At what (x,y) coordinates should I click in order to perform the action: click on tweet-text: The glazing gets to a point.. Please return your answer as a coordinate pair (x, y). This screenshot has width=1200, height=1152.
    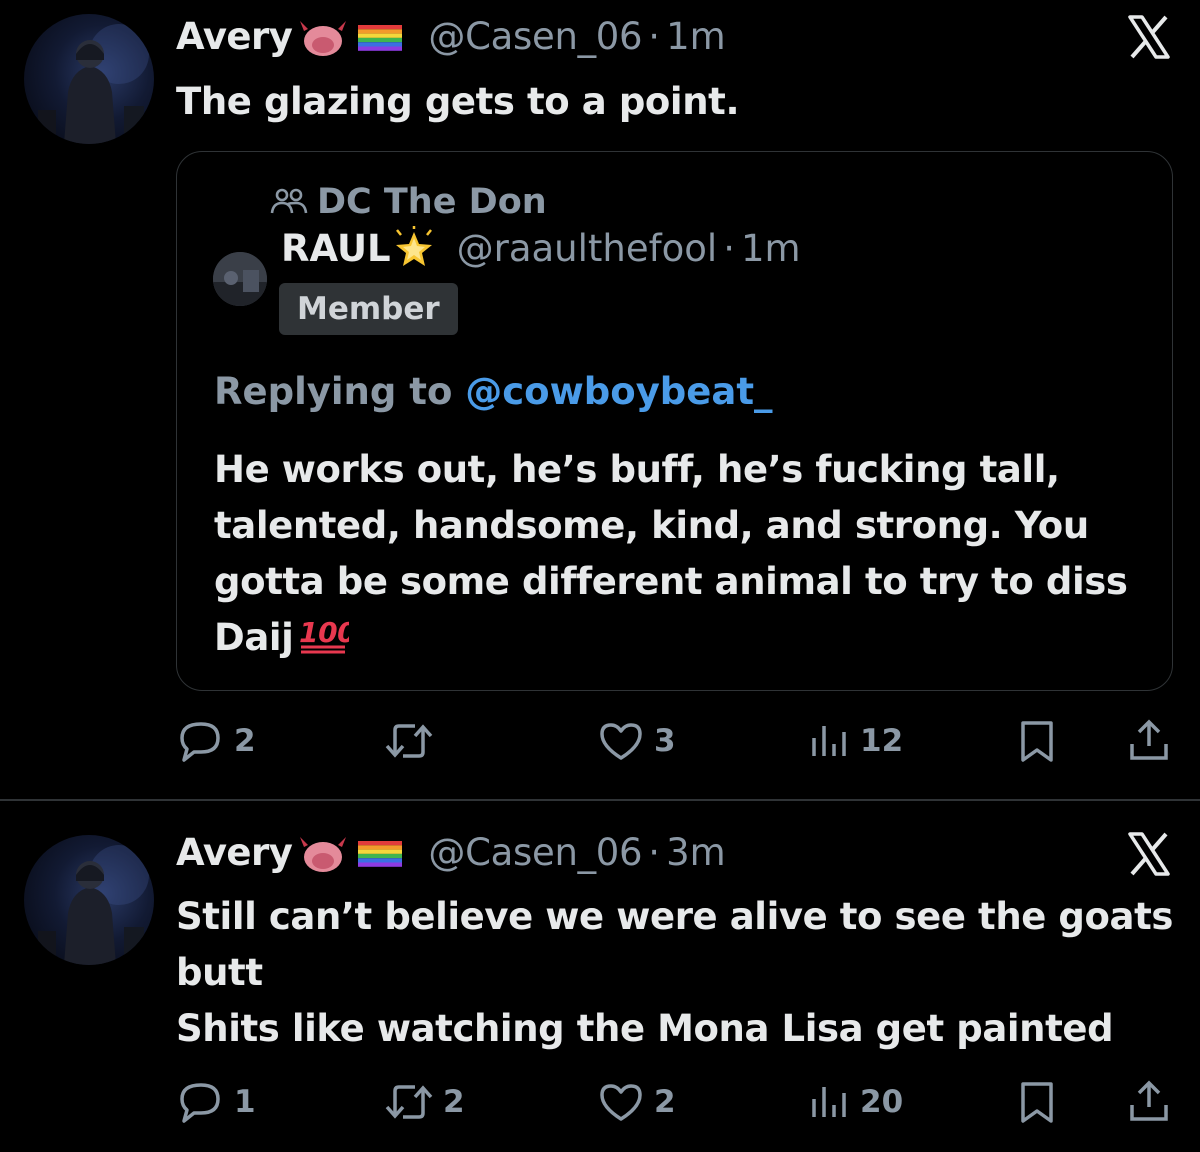
    Looking at the image, I should click on (678, 102).